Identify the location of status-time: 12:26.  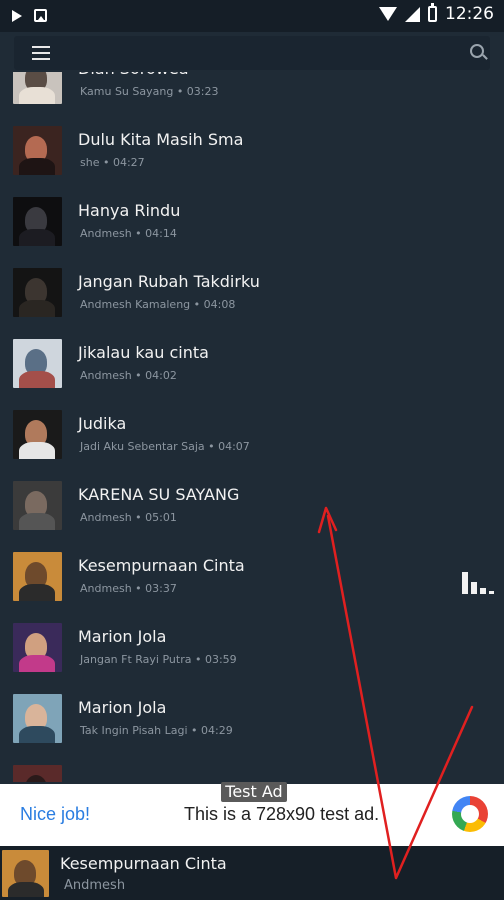
(469, 14).